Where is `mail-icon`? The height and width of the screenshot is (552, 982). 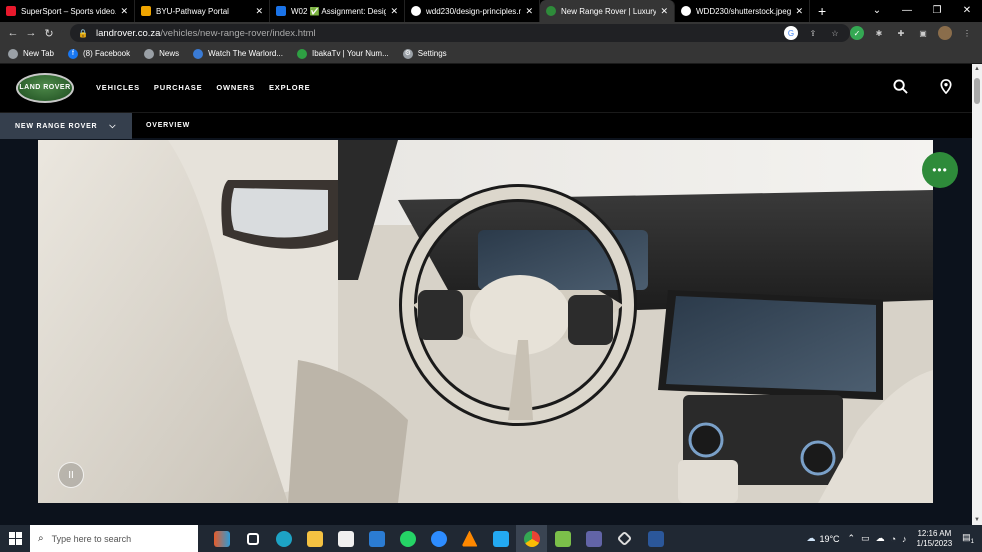
mail-icon is located at coordinates (376, 538).